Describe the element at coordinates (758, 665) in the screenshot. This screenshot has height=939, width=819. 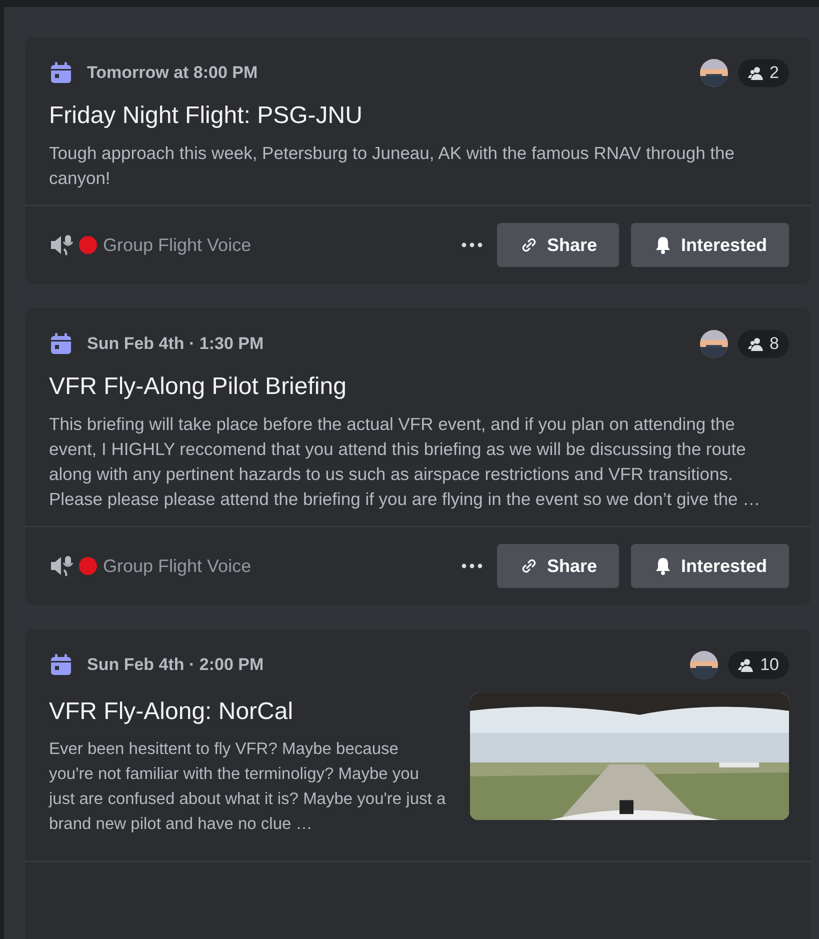
I see `interested-count: 10` at that location.